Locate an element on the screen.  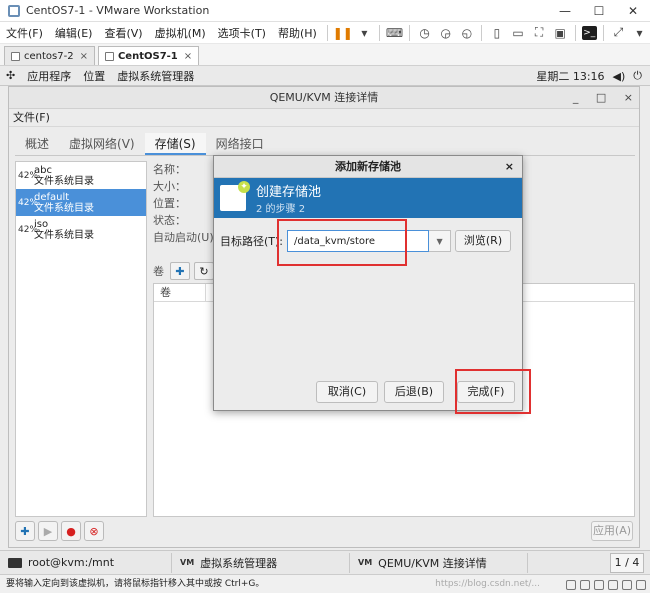
maximize-icon: ☐ is located at coordinates (599, 11).